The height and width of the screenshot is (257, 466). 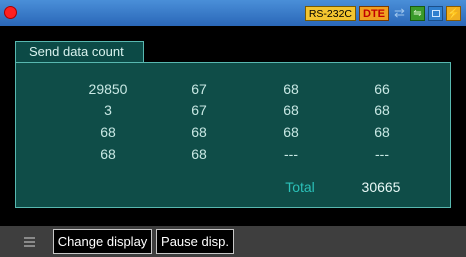 I want to click on status-icons: RS-232C DTE ⇄ ⇋ ⚡, so click(x=382, y=13).